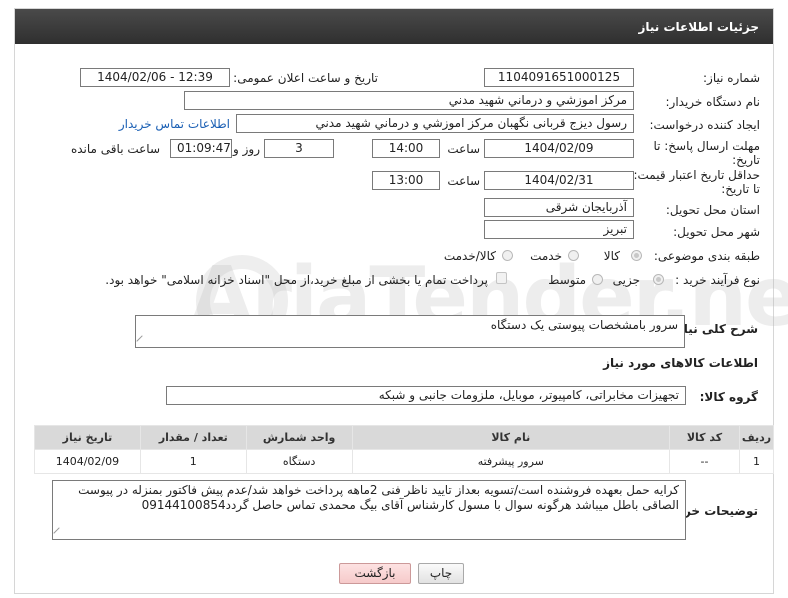 The image size is (788, 598). Describe the element at coordinates (441, 573) in the screenshot. I see `print-button: چاپ` at that location.